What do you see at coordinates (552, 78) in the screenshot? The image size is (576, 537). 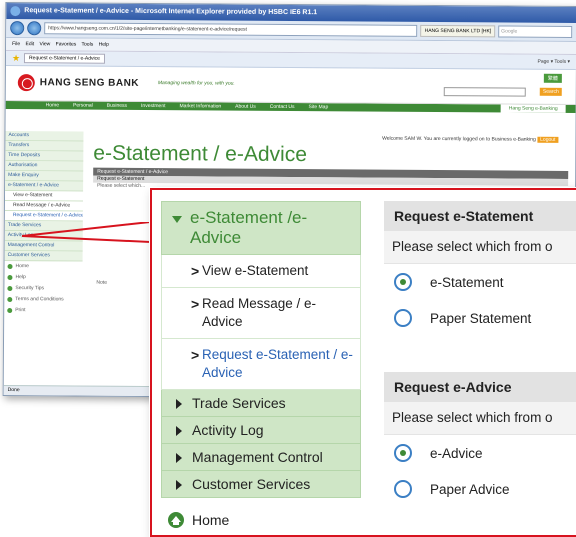 I see `language-button: 繁體` at bounding box center [552, 78].